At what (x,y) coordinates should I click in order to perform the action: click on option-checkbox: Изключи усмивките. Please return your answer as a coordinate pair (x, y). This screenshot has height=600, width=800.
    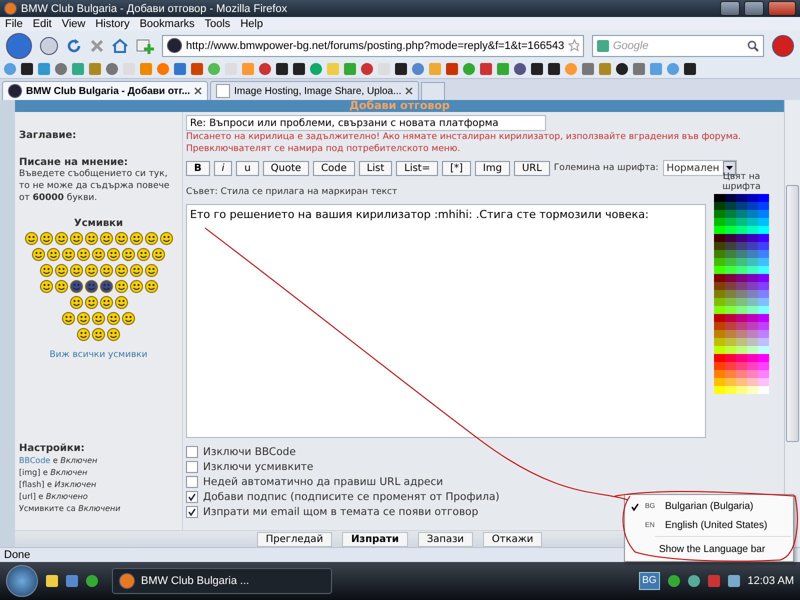
    Looking at the image, I should click on (483, 467).